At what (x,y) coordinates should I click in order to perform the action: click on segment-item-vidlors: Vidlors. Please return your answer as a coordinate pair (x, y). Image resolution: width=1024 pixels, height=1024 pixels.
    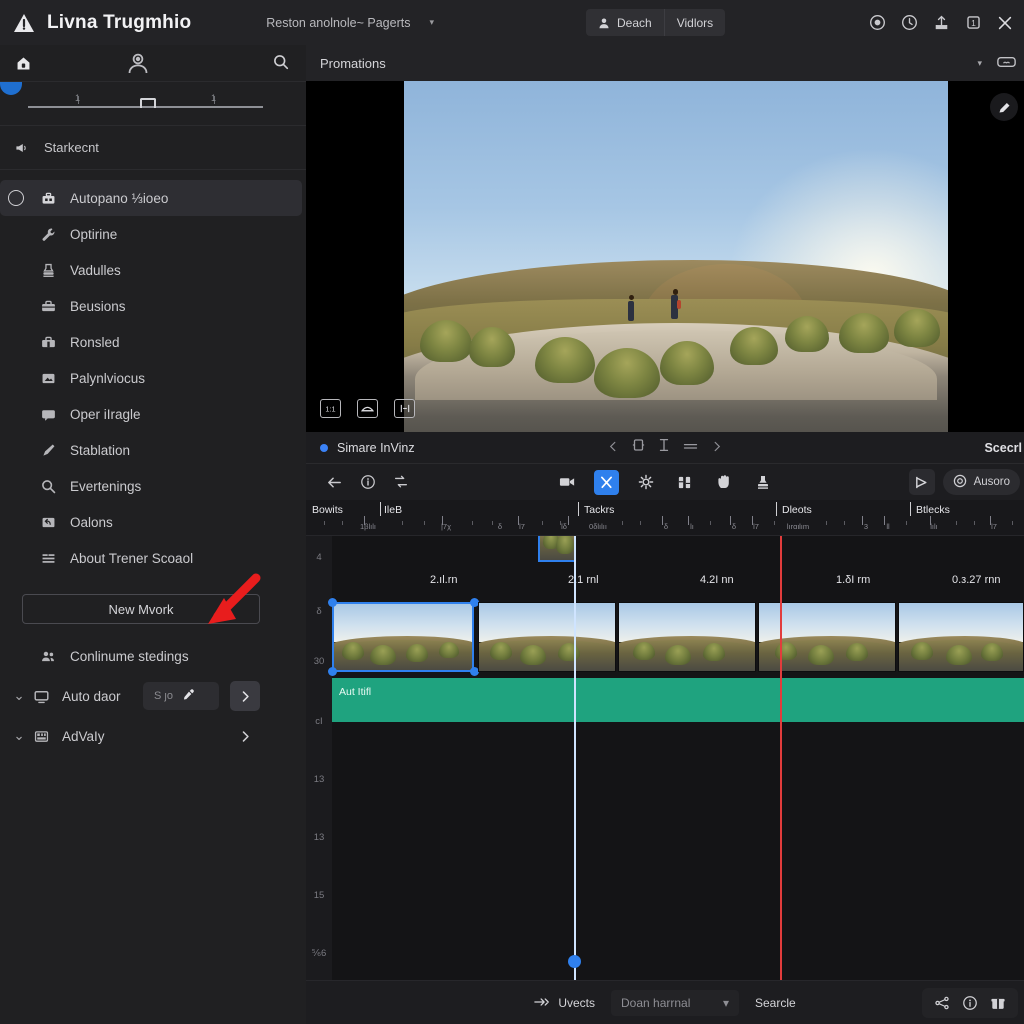
    Looking at the image, I should click on (694, 22).